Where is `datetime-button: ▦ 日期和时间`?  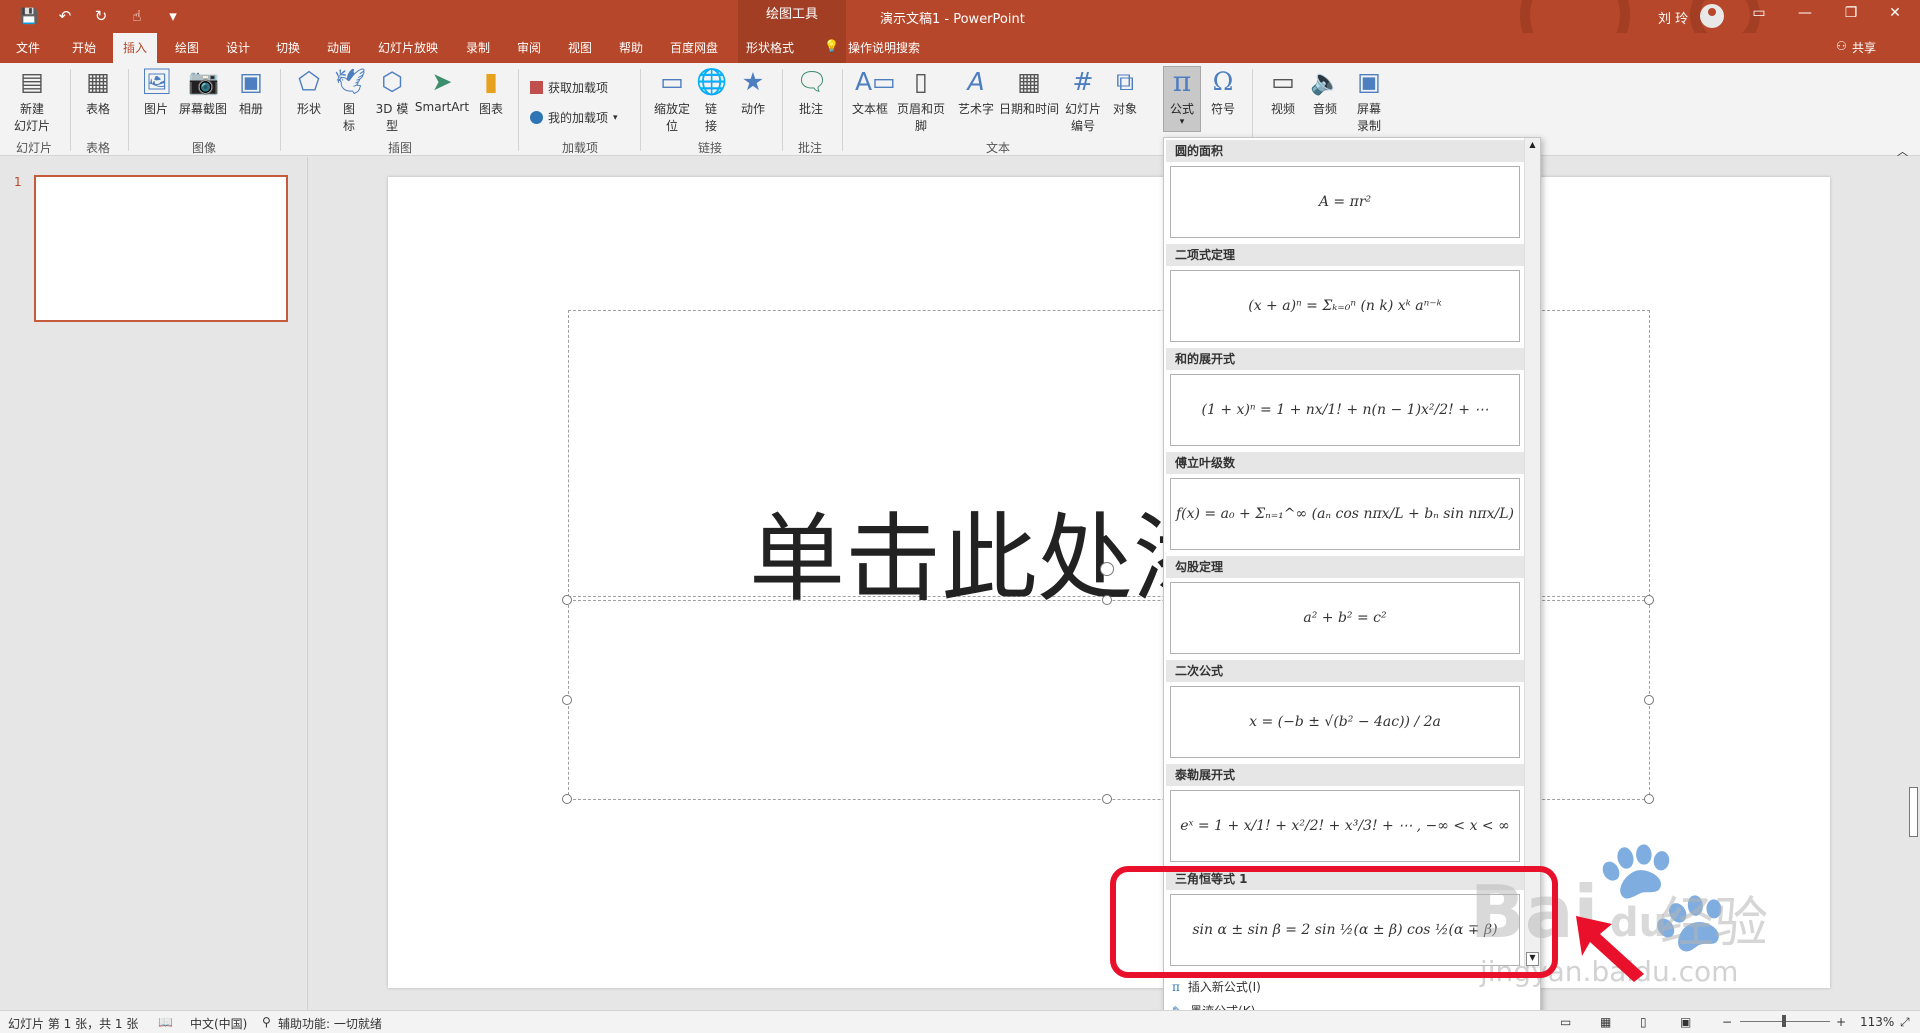
datetime-button: ▦ 日期和时间 is located at coordinates (1029, 92).